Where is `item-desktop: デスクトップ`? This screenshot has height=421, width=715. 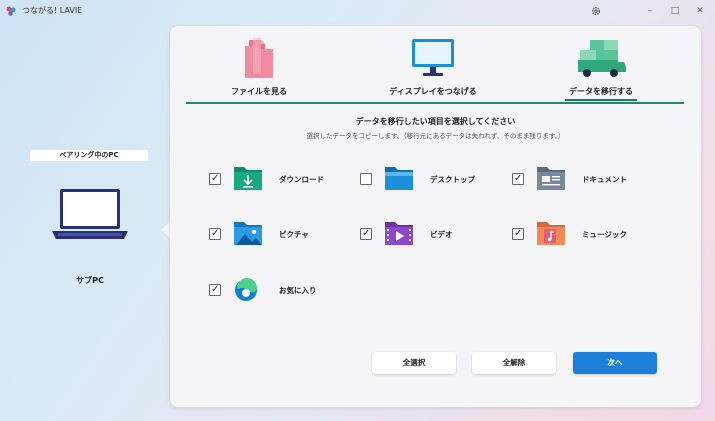 item-desktop: デスクトップ is located at coordinates (435, 180).